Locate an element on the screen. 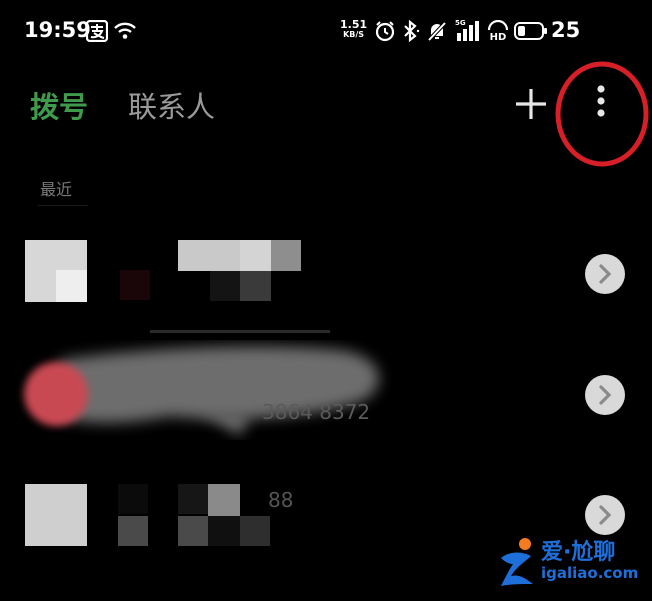 Image resolution: width=652 pixels, height=601 pixels. watermark-url: igaliao.com is located at coordinates (590, 573).